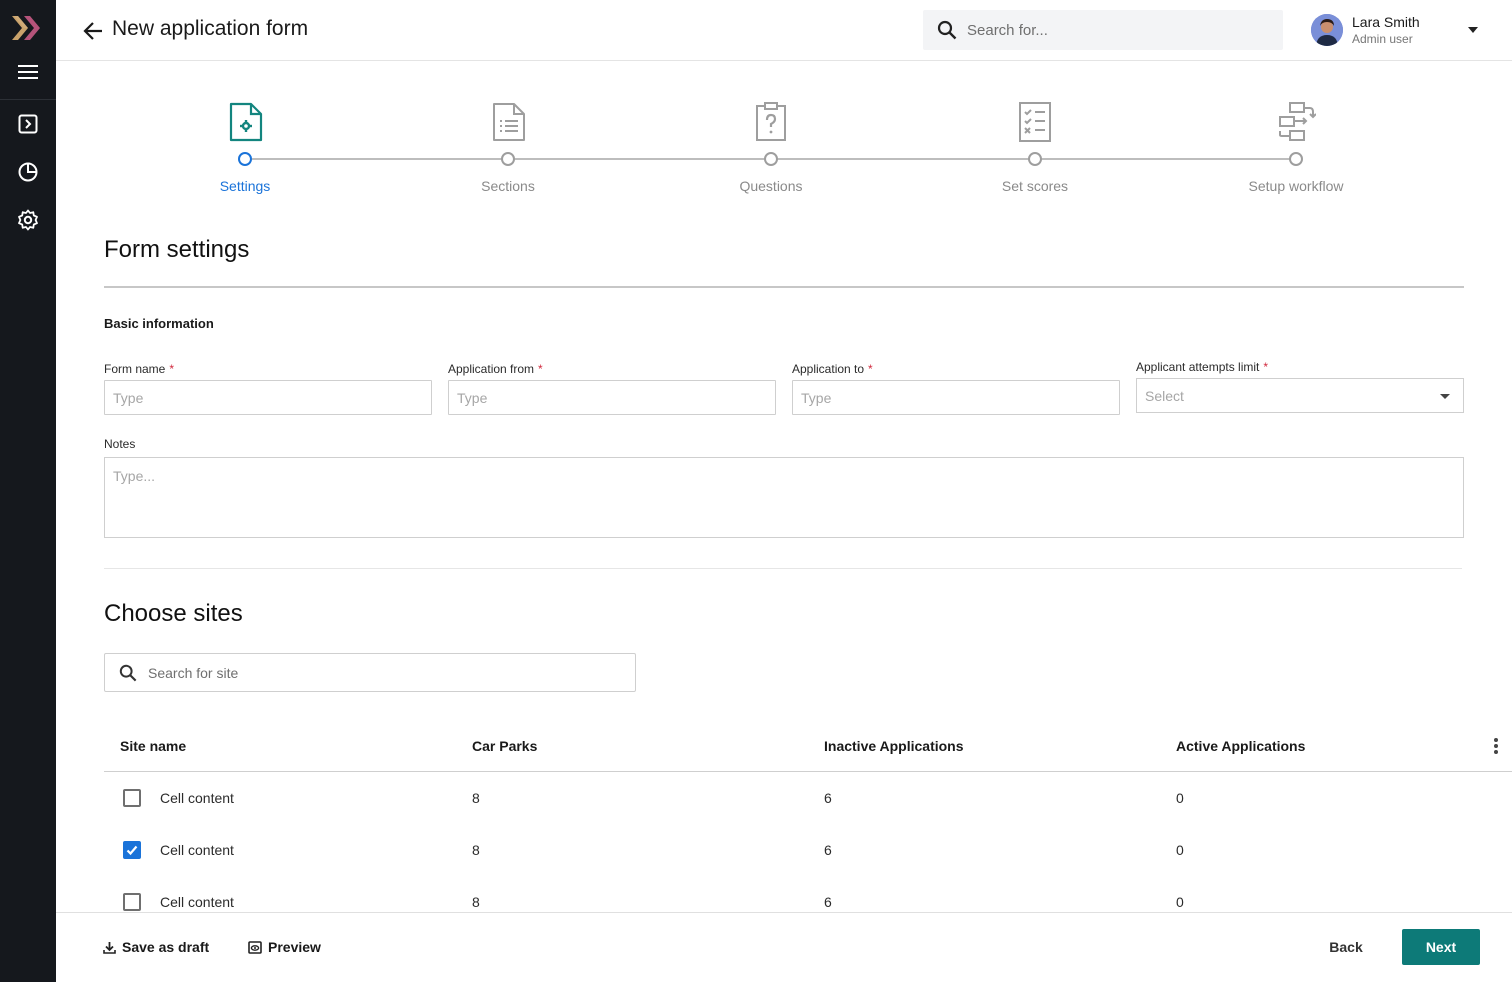  What do you see at coordinates (1035, 186) in the screenshot?
I see `step-label: Set scores` at bounding box center [1035, 186].